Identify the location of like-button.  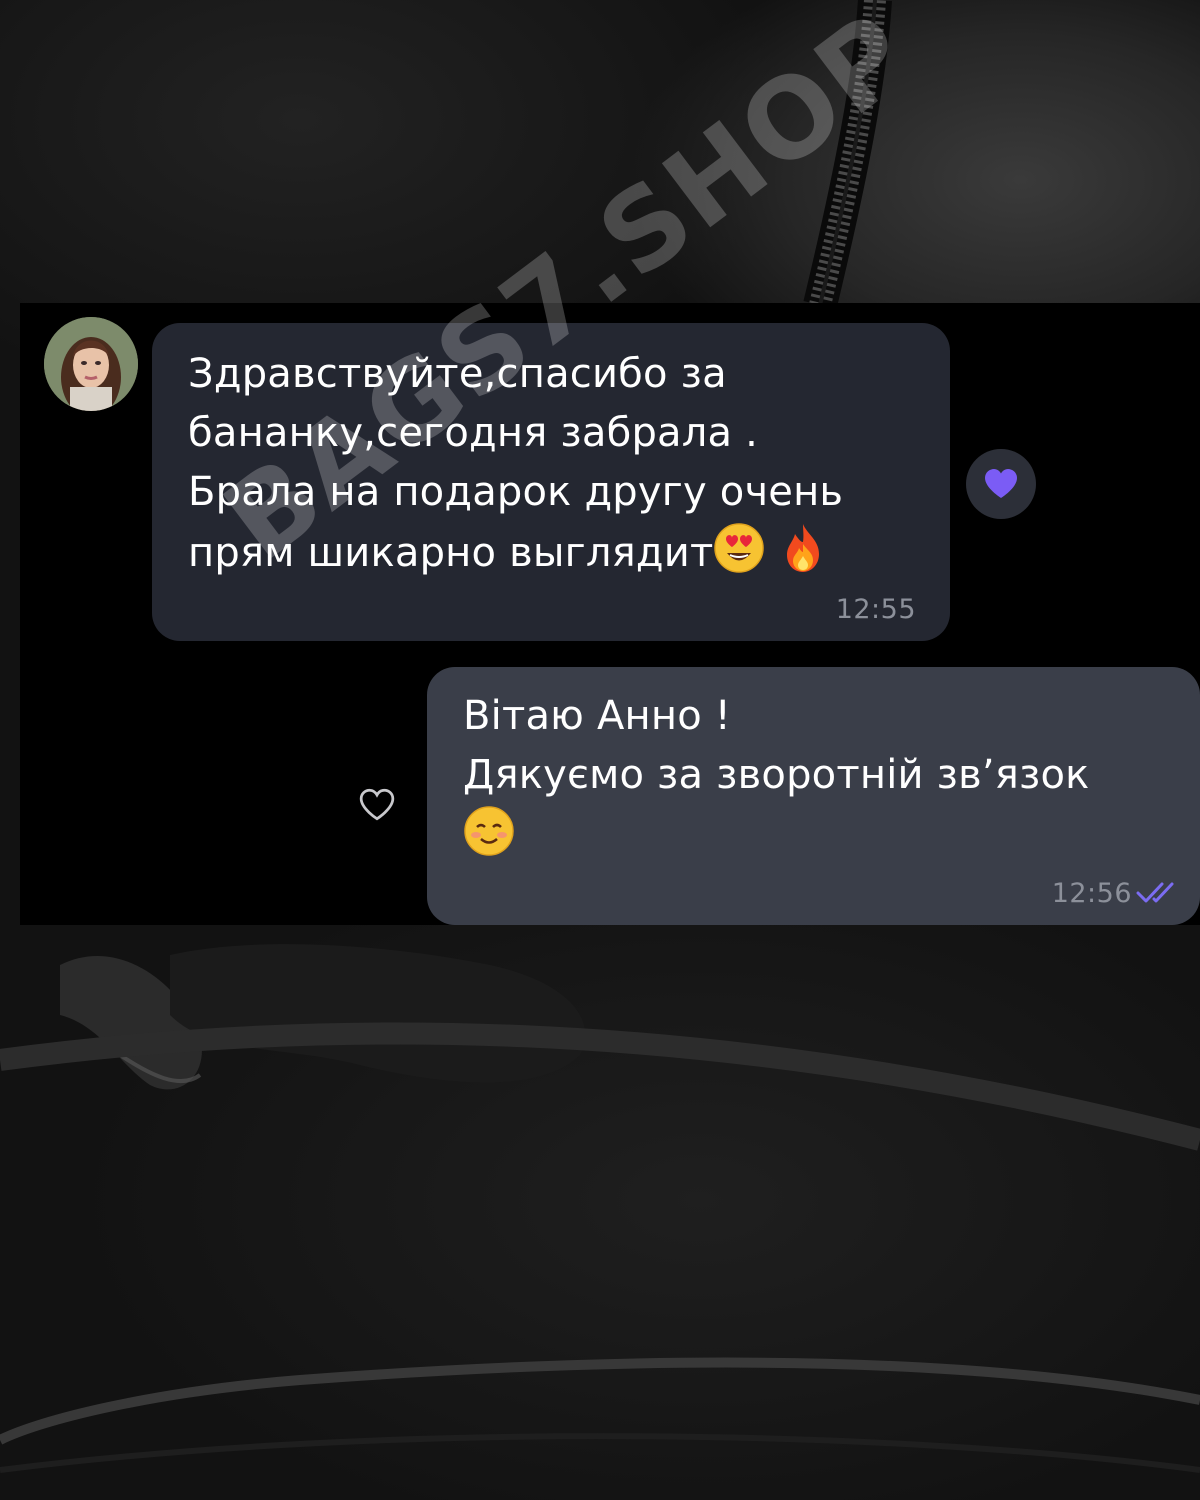
(377, 805).